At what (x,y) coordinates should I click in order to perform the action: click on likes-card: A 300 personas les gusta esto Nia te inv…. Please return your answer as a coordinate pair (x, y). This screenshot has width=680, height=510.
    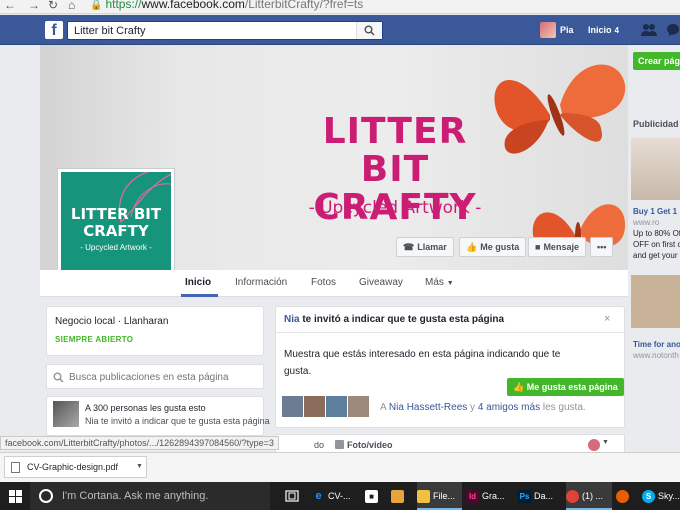
    Looking at the image, I should click on (158, 416).